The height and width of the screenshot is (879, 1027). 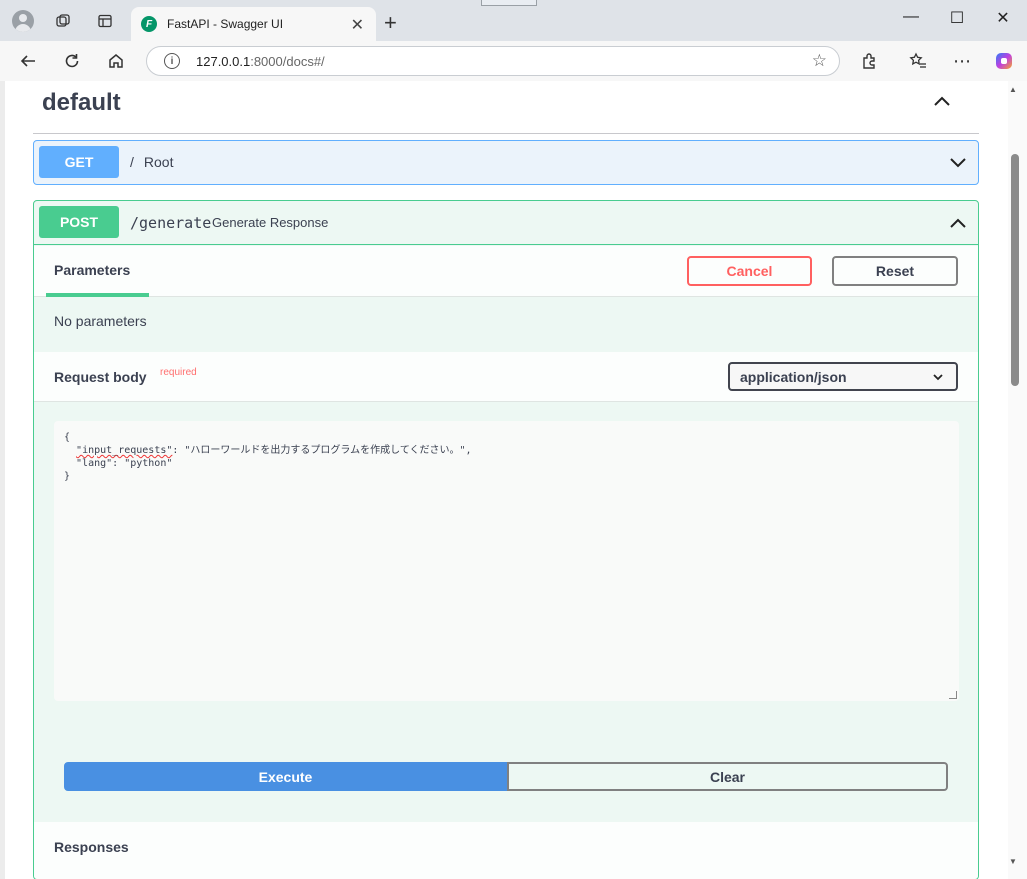 I want to click on close-tab-icon: ✕, so click(x=357, y=25).